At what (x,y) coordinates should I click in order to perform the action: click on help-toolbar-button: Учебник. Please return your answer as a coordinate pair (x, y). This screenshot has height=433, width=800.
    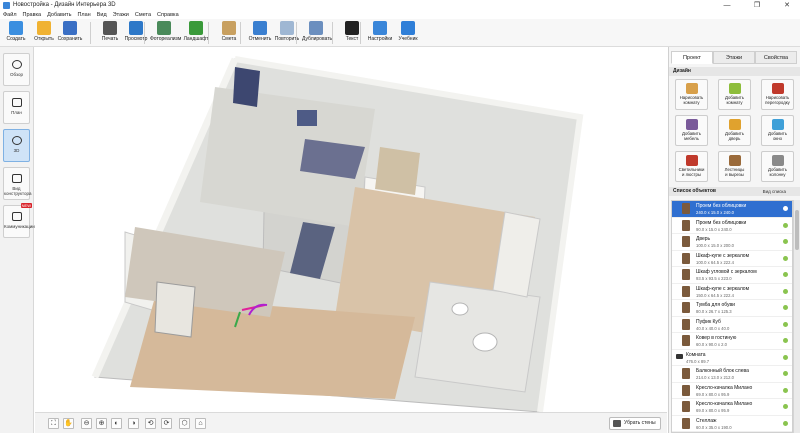
    Looking at the image, I should click on (408, 33).